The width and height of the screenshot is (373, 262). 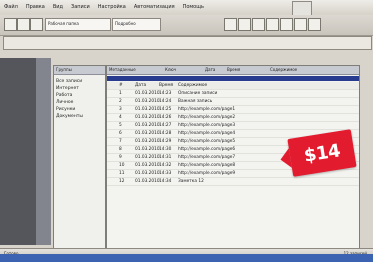 I want to click on folder-item-5-label: Документы, so click(x=69, y=116).